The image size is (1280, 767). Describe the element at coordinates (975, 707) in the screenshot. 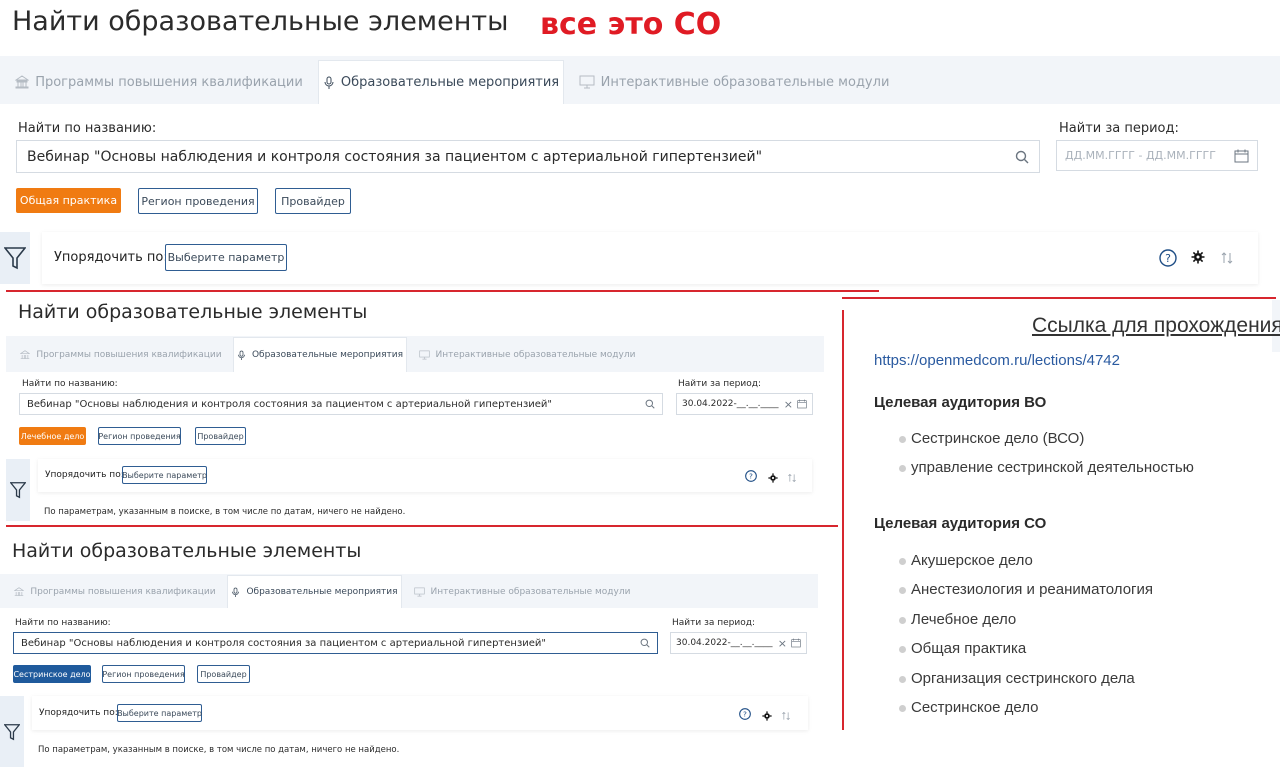

I see `audience-so-item: Сестринское дело` at that location.